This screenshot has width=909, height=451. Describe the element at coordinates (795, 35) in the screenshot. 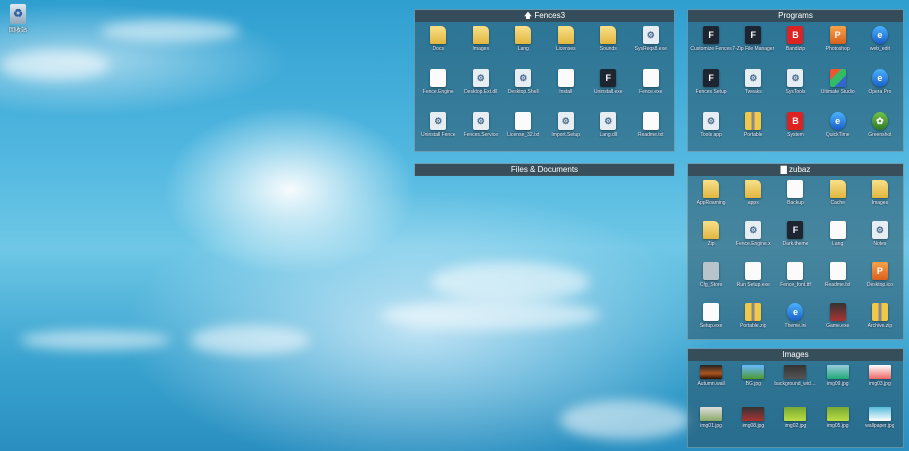

I see `red-icon: B` at that location.